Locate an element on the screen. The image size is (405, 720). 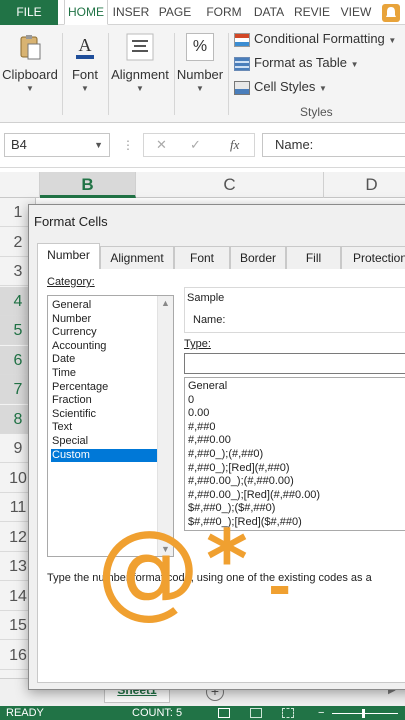
column-header-c: C is located at coordinates (230, 185).